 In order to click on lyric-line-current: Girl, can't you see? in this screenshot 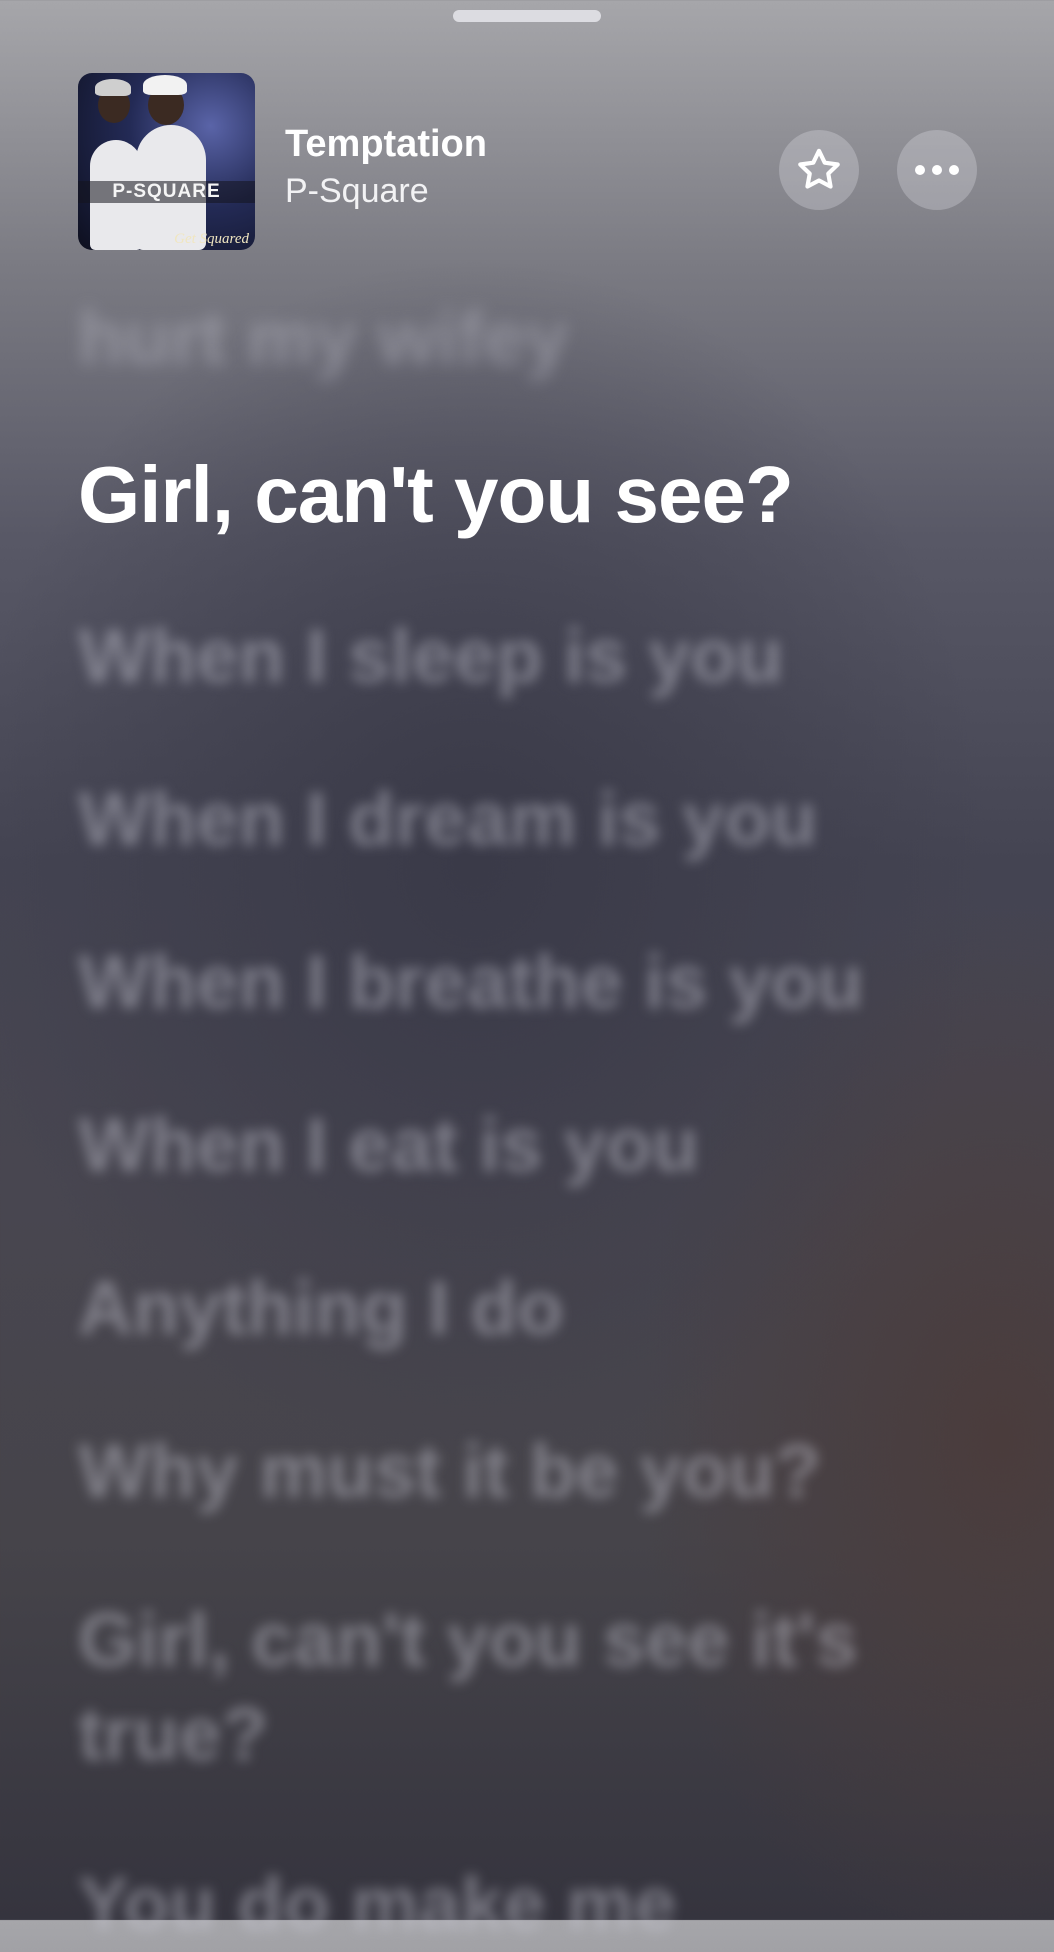, I will do `click(528, 495)`.